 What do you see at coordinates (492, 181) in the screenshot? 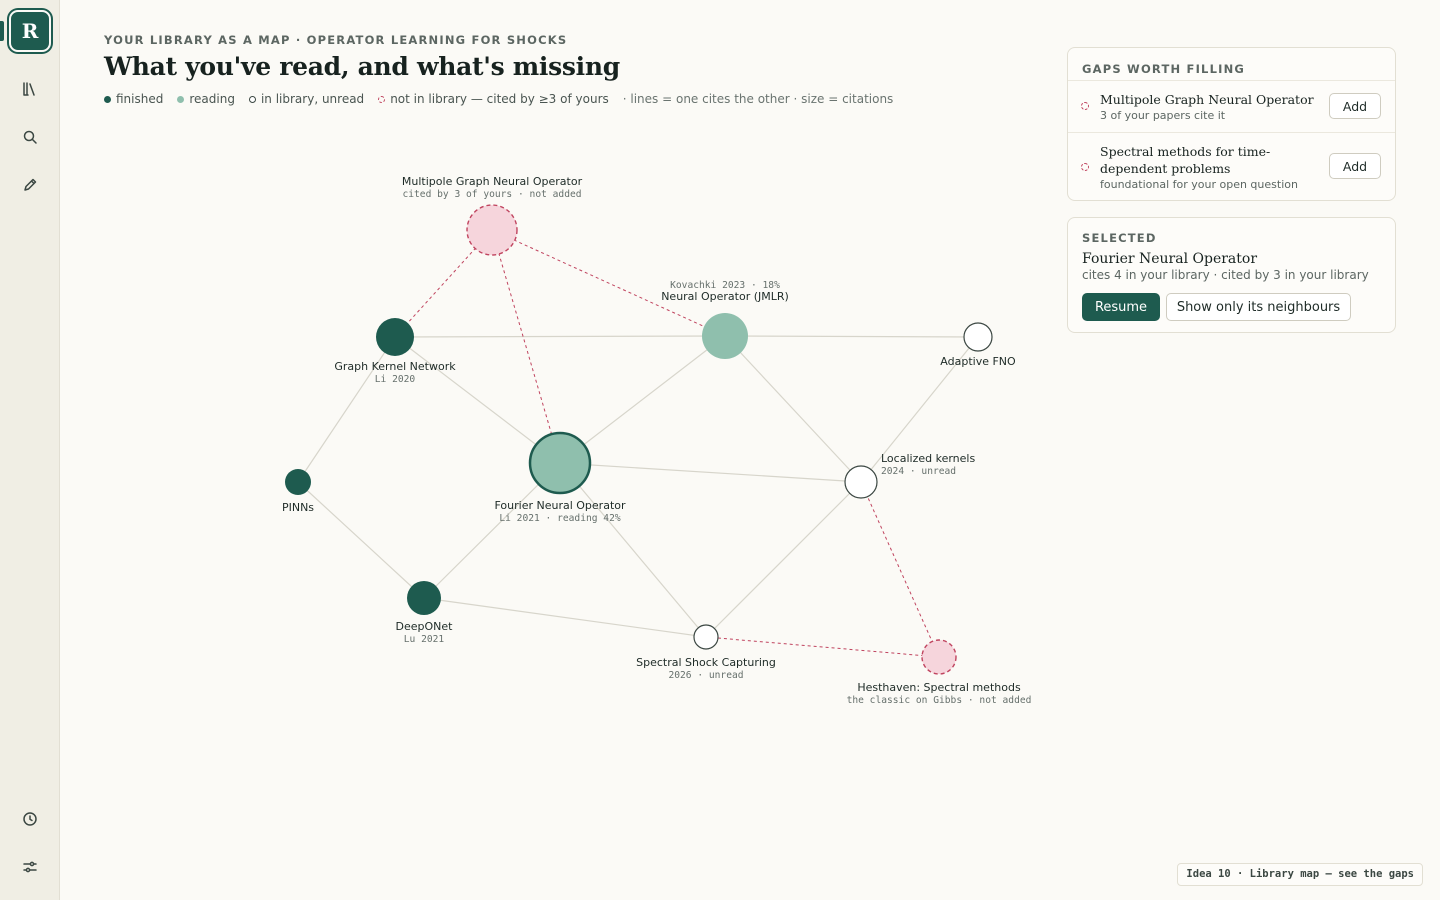
I see `node-name: Multipole Graph Neural Operator` at bounding box center [492, 181].